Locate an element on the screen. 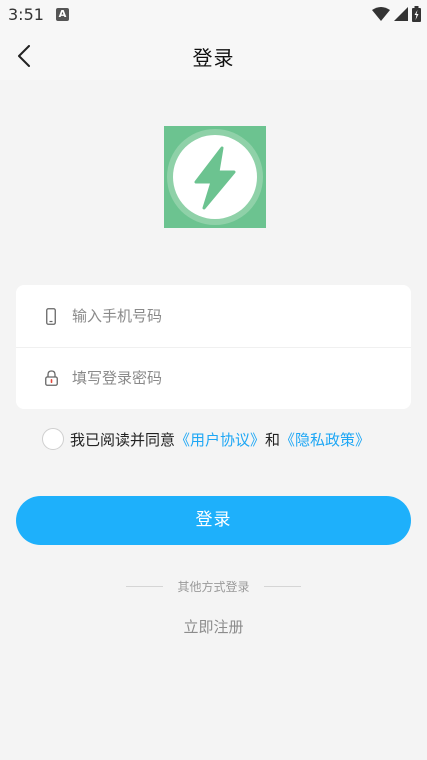  agree-checkbox is located at coordinates (53, 439).